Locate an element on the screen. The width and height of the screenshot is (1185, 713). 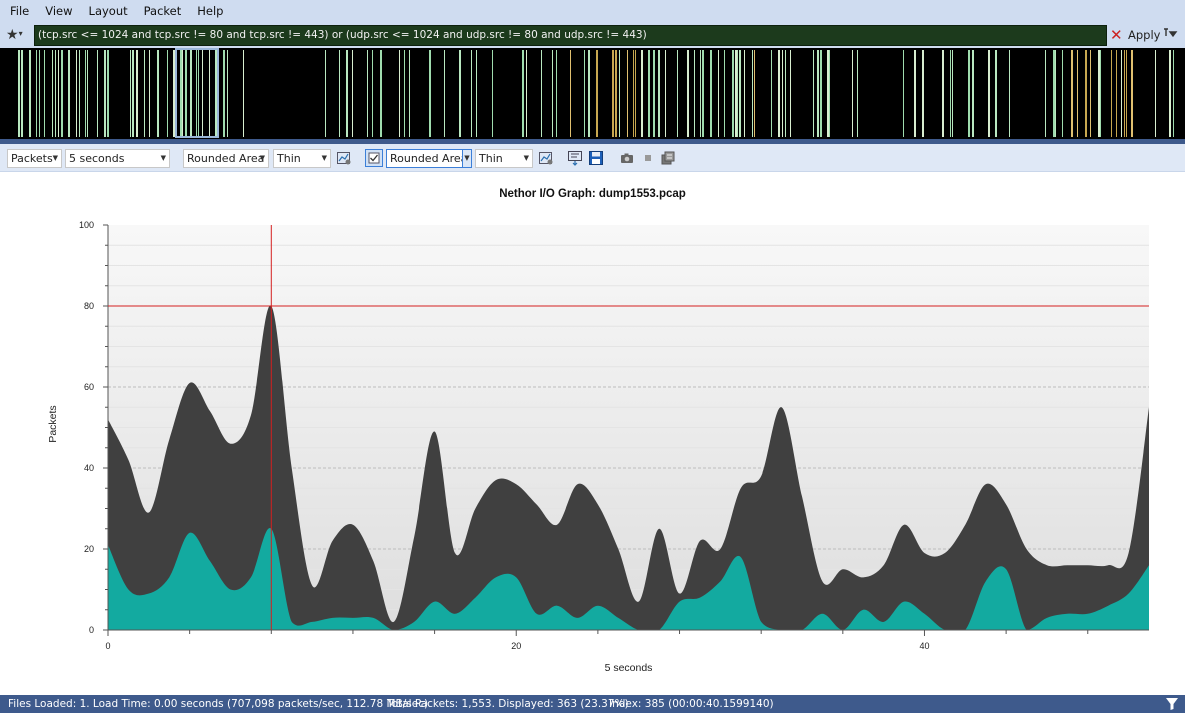
clear-filter-icon: ✕ is located at coordinates (1117, 35).